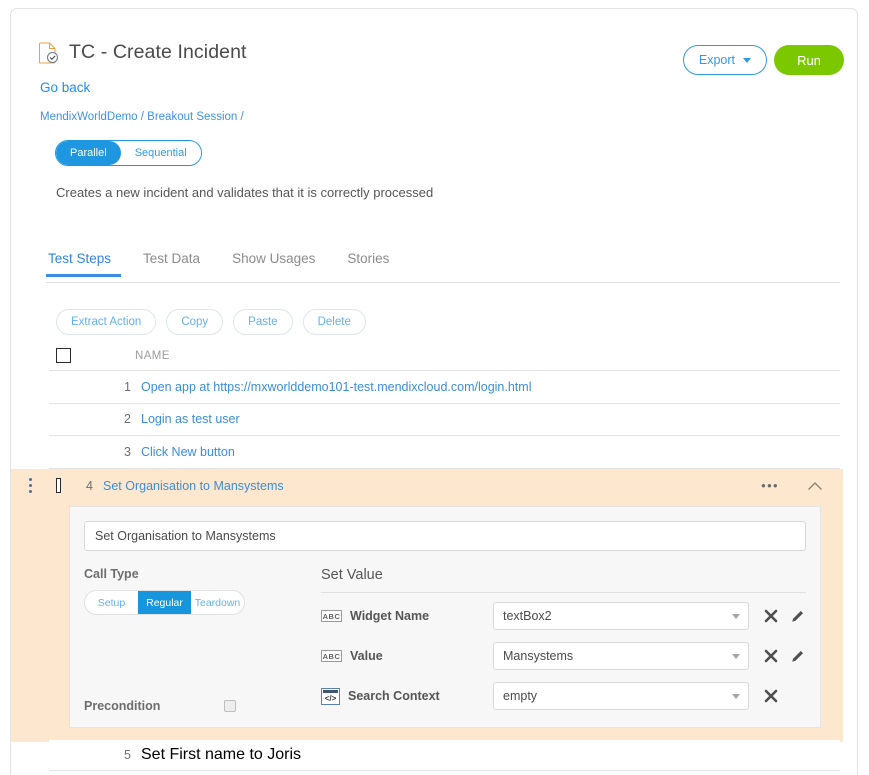 The width and height of the screenshot is (869, 775). Describe the element at coordinates (158, 52) in the screenshot. I see `page-title: TC - Create Incident` at that location.